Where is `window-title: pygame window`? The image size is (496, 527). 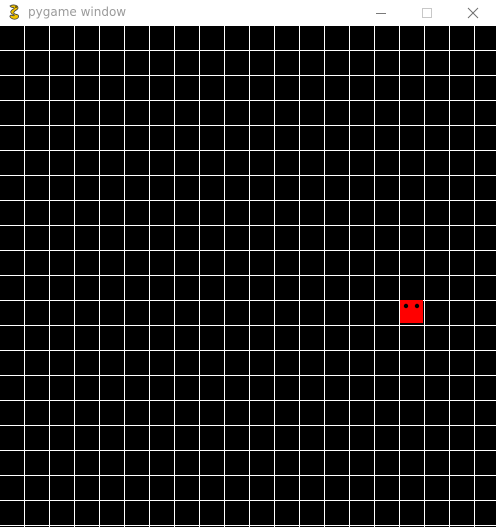 window-title: pygame window is located at coordinates (77, 12).